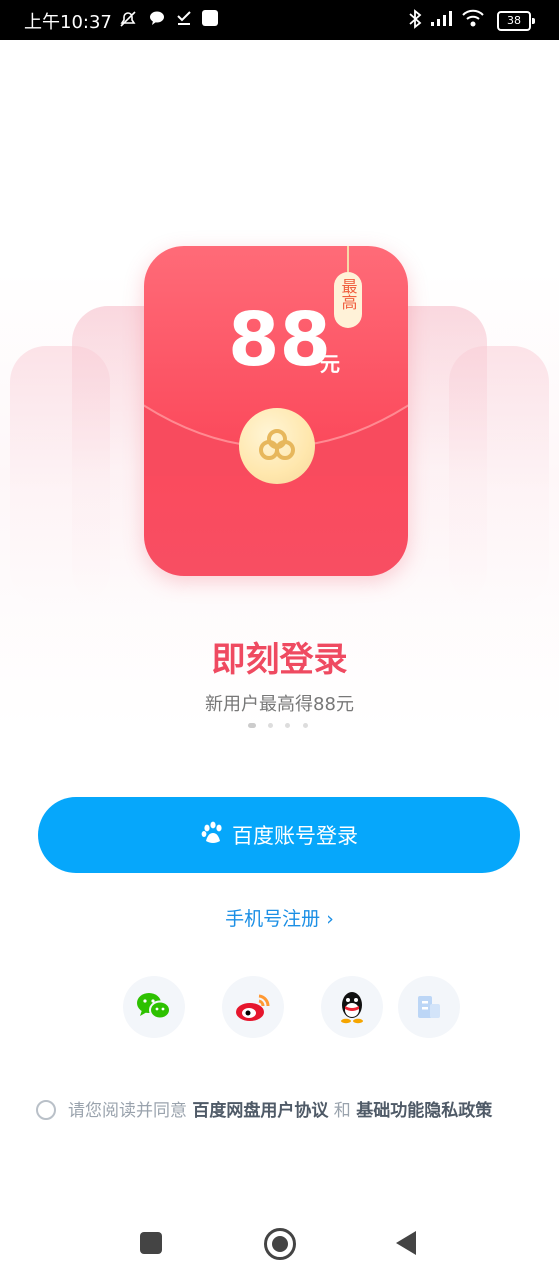  What do you see at coordinates (283, 727) in the screenshot?
I see `carousel-indicator` at bounding box center [283, 727].